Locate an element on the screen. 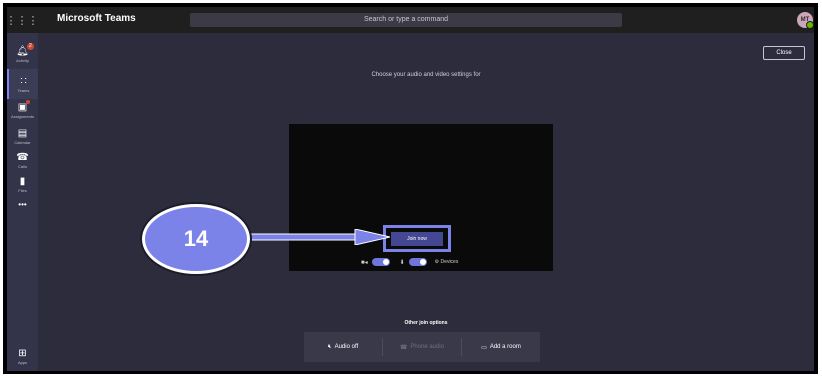 This screenshot has width=822, height=378. rail-item-label: Calls is located at coordinates (22, 166).